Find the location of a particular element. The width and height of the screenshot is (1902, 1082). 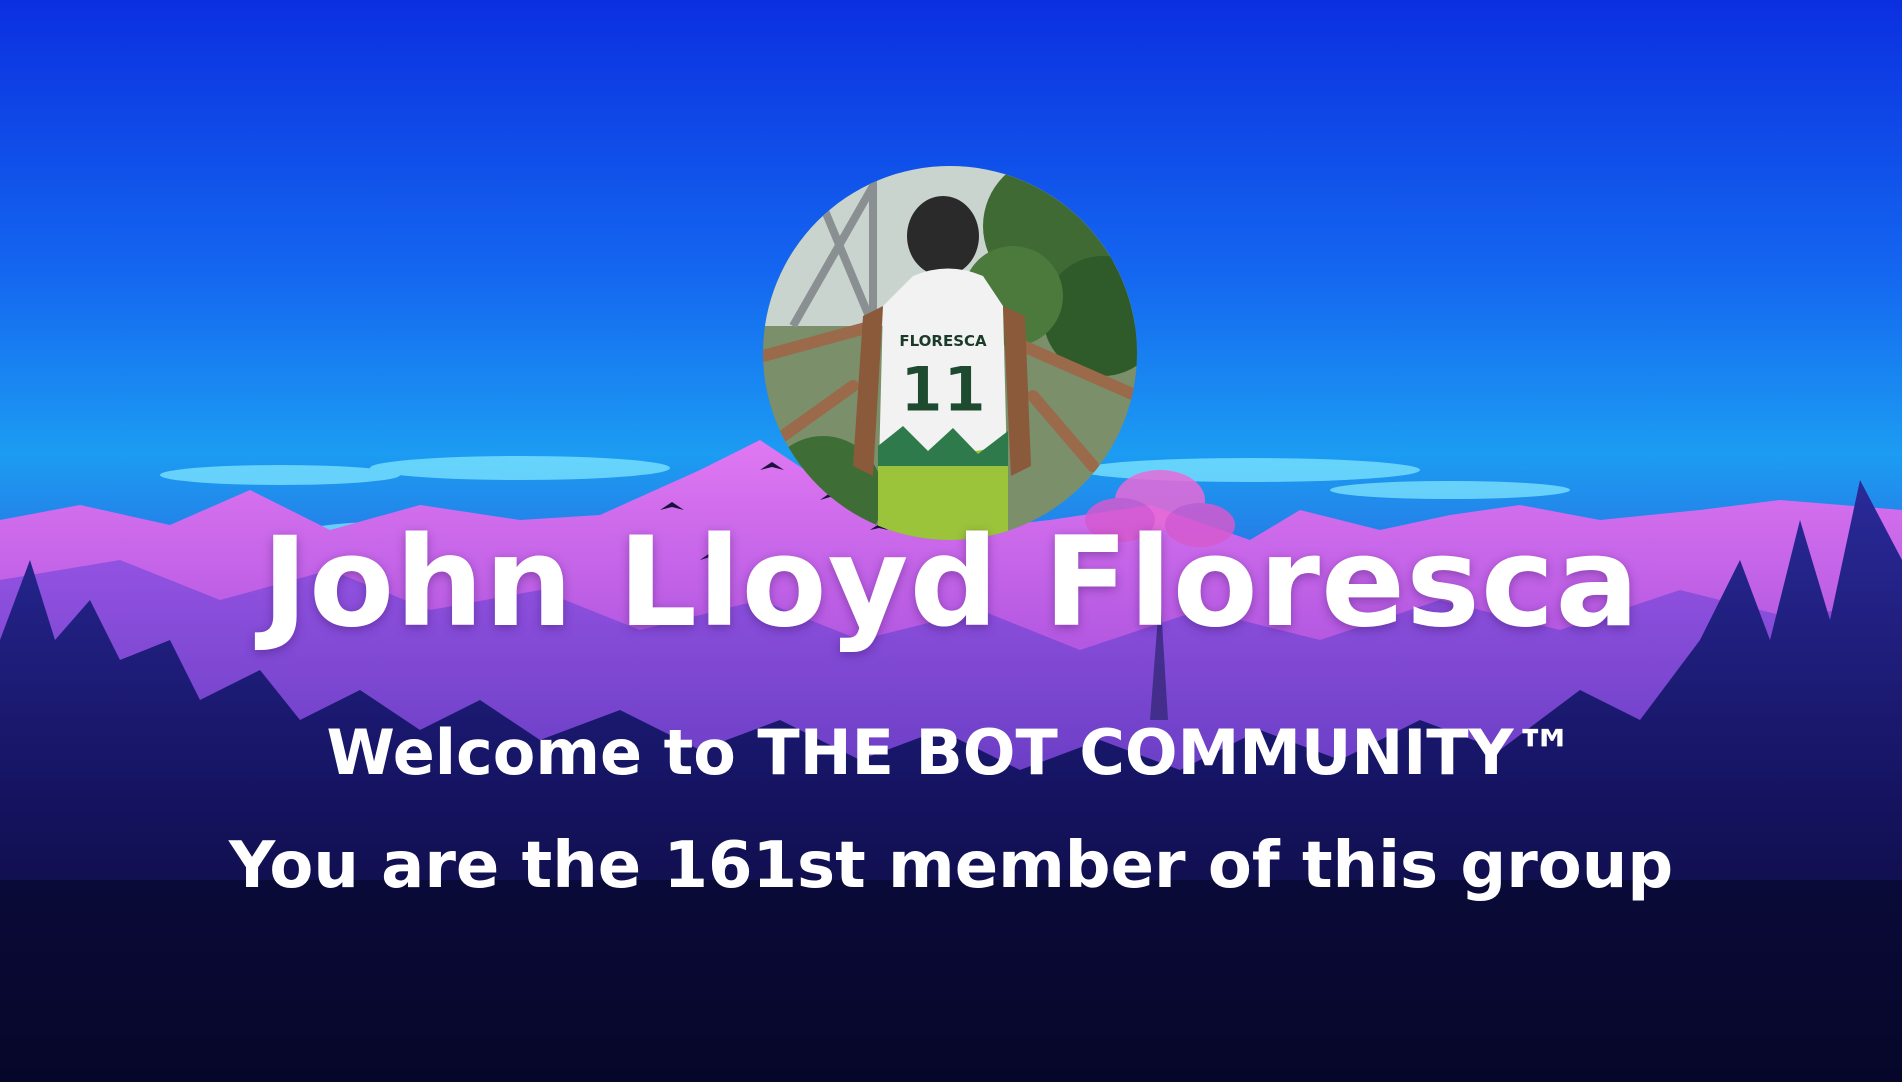

jersey-name: FLORESCA is located at coordinates (943, 341).